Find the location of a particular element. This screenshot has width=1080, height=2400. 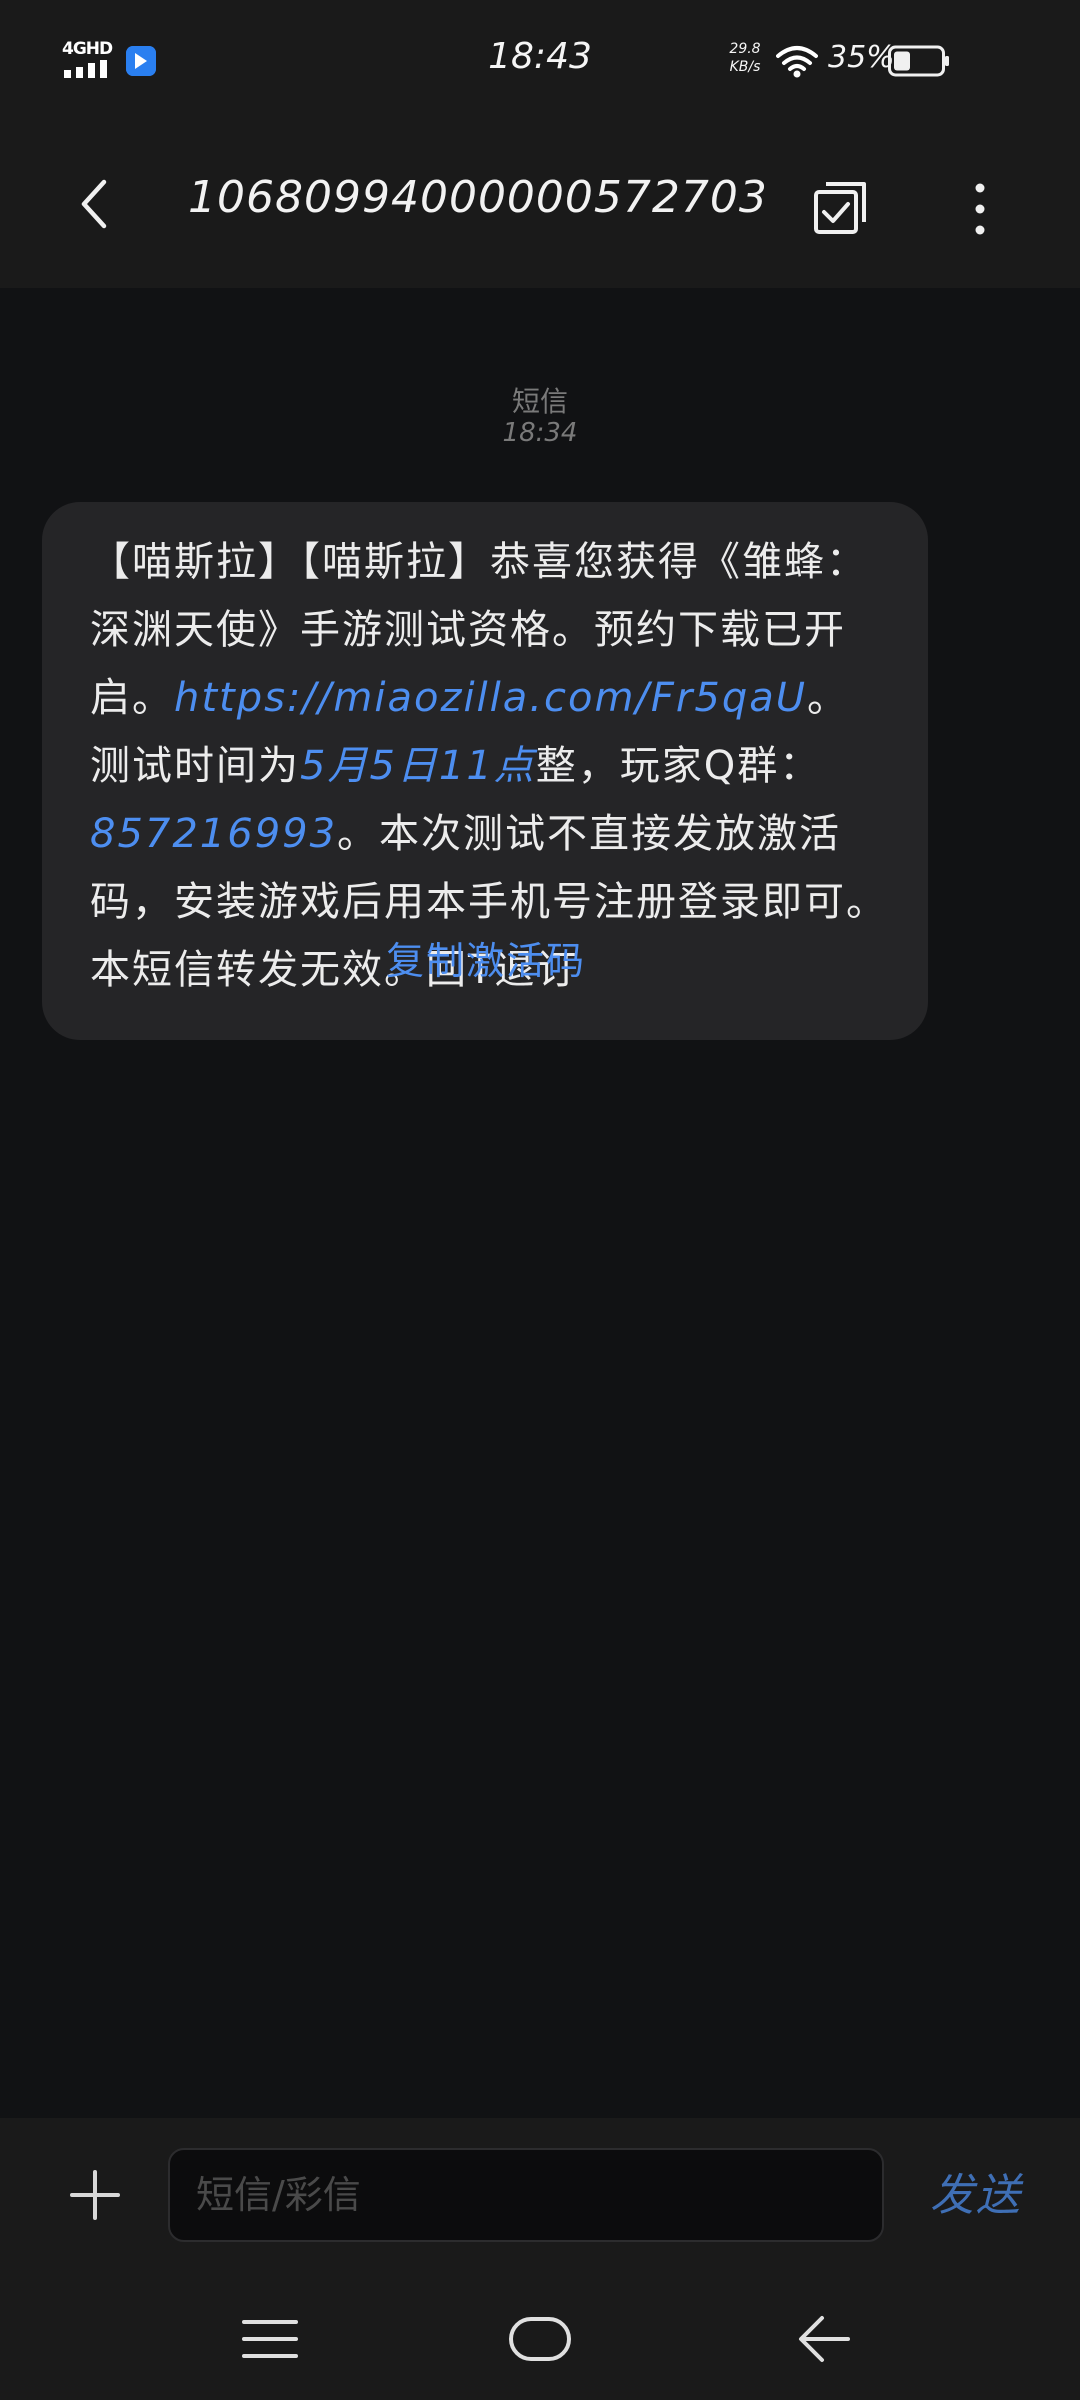

back-arrow-icon is located at coordinates (824, 2339).